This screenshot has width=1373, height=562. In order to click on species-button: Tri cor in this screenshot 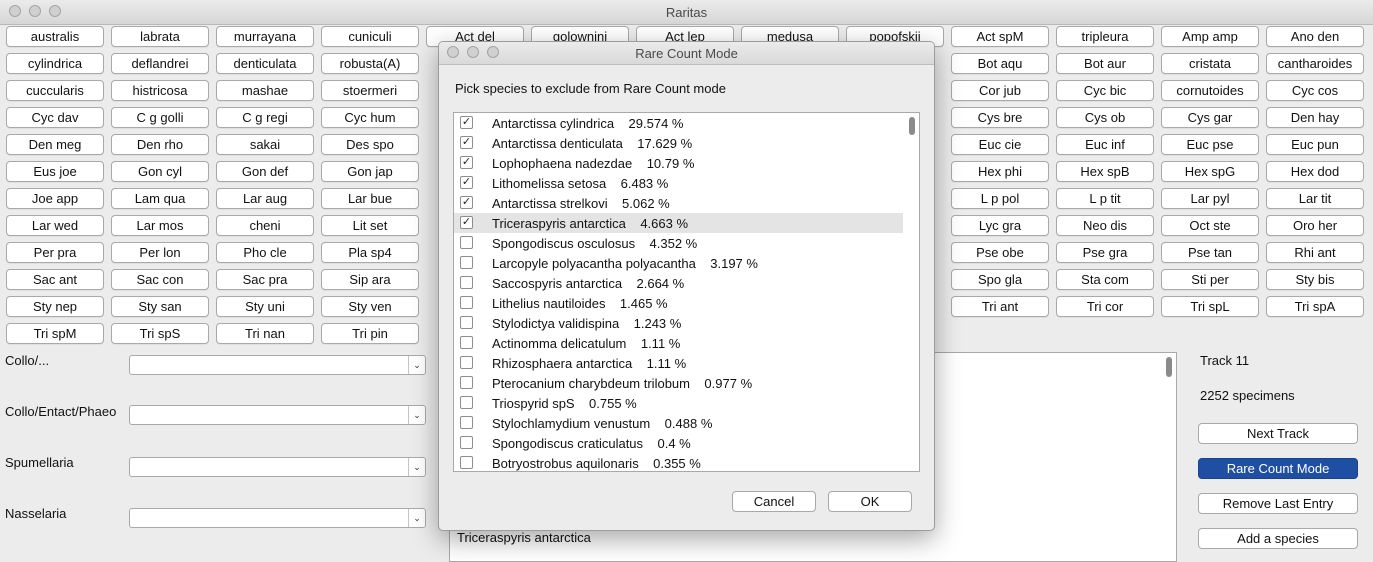, I will do `click(1105, 306)`.